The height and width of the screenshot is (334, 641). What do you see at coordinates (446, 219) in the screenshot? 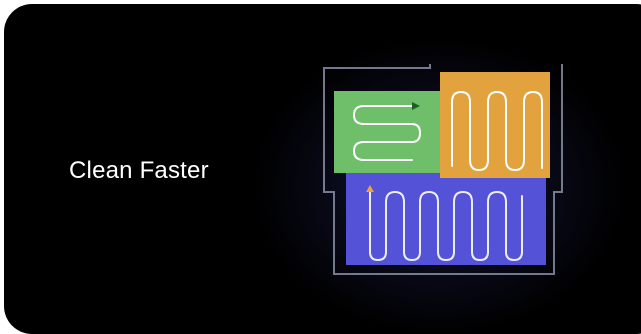
I see `zone-blue` at bounding box center [446, 219].